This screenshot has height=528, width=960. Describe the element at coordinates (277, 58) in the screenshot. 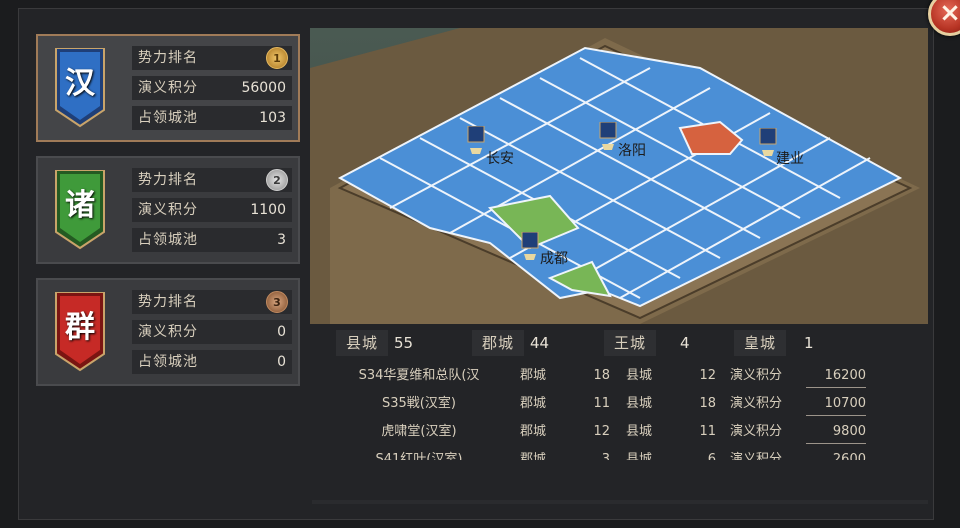

I see `rank-medal-icon: 1` at that location.